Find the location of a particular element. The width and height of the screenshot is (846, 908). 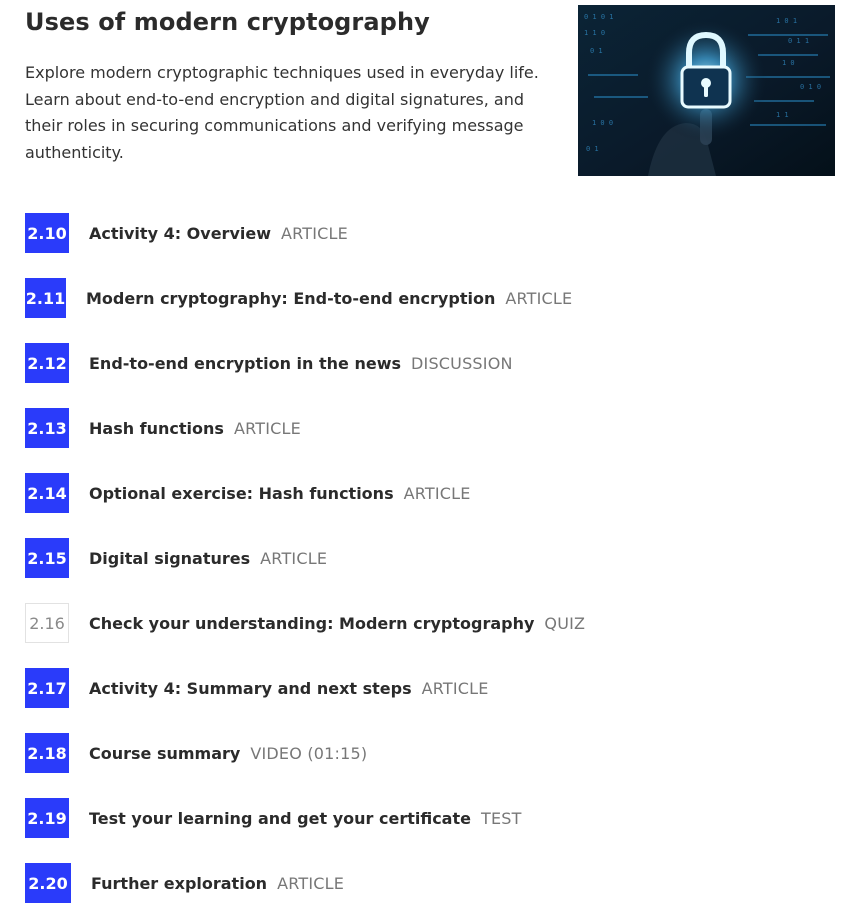

step-type: DISCUSSION is located at coordinates (462, 363).